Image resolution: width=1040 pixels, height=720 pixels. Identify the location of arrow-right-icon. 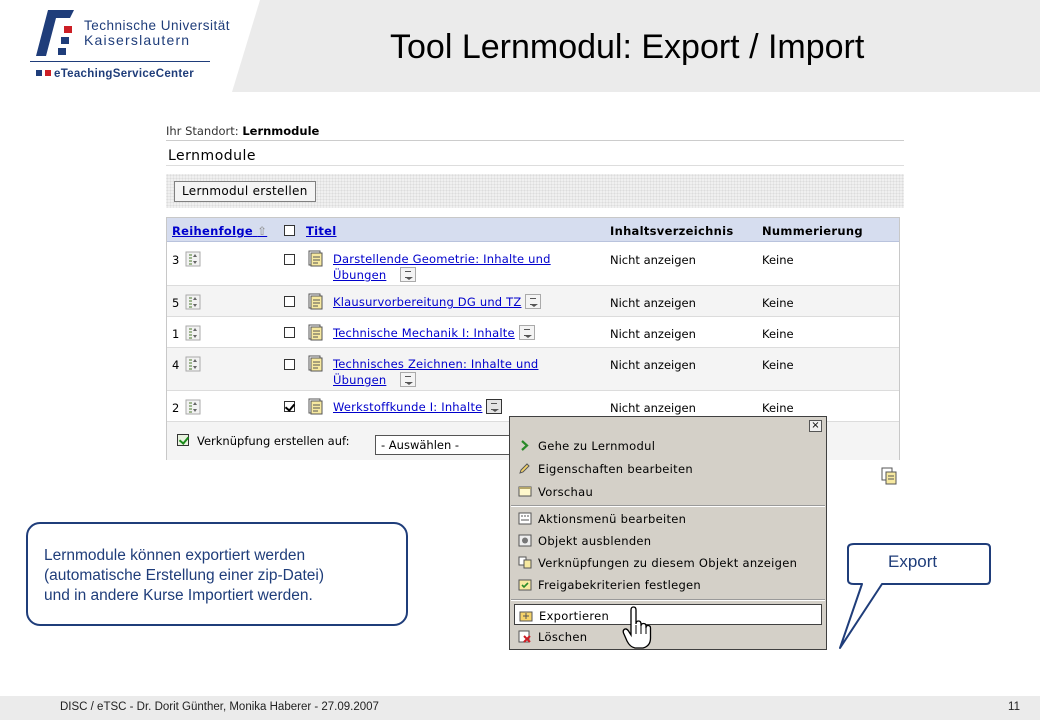
(525, 445).